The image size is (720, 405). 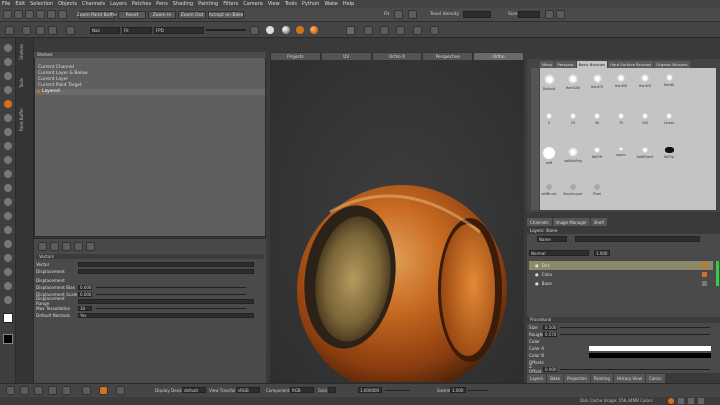 What do you see at coordinates (601, 378) in the screenshot?
I see `tab-painting: Painting` at bounding box center [601, 378].